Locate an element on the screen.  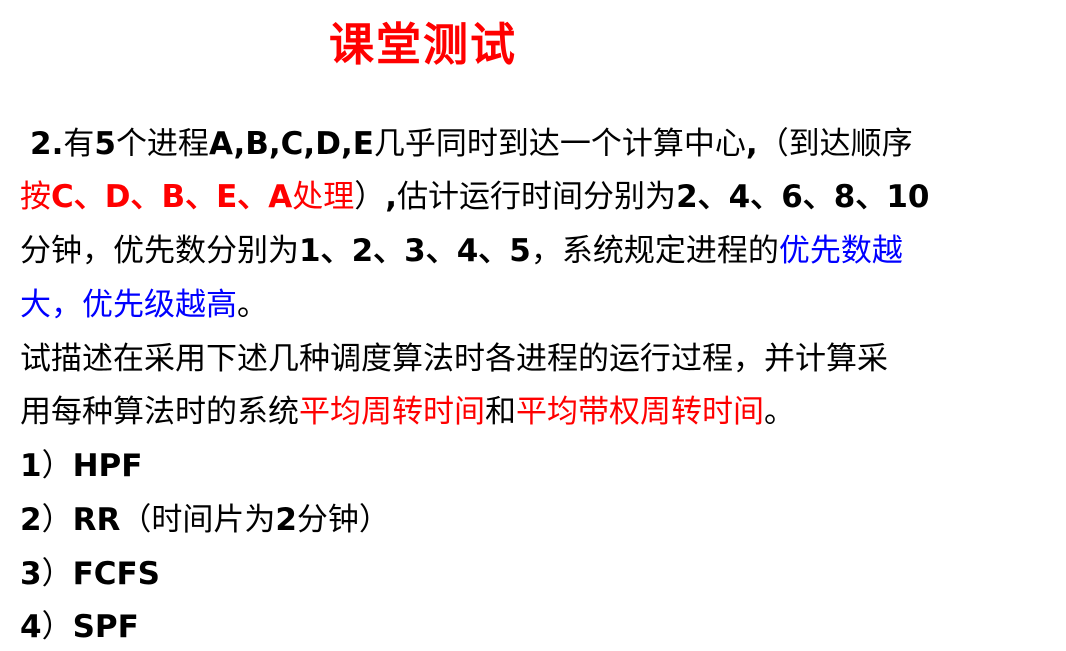
slide-title: 课堂测试 is located at coordinates (422, 44).